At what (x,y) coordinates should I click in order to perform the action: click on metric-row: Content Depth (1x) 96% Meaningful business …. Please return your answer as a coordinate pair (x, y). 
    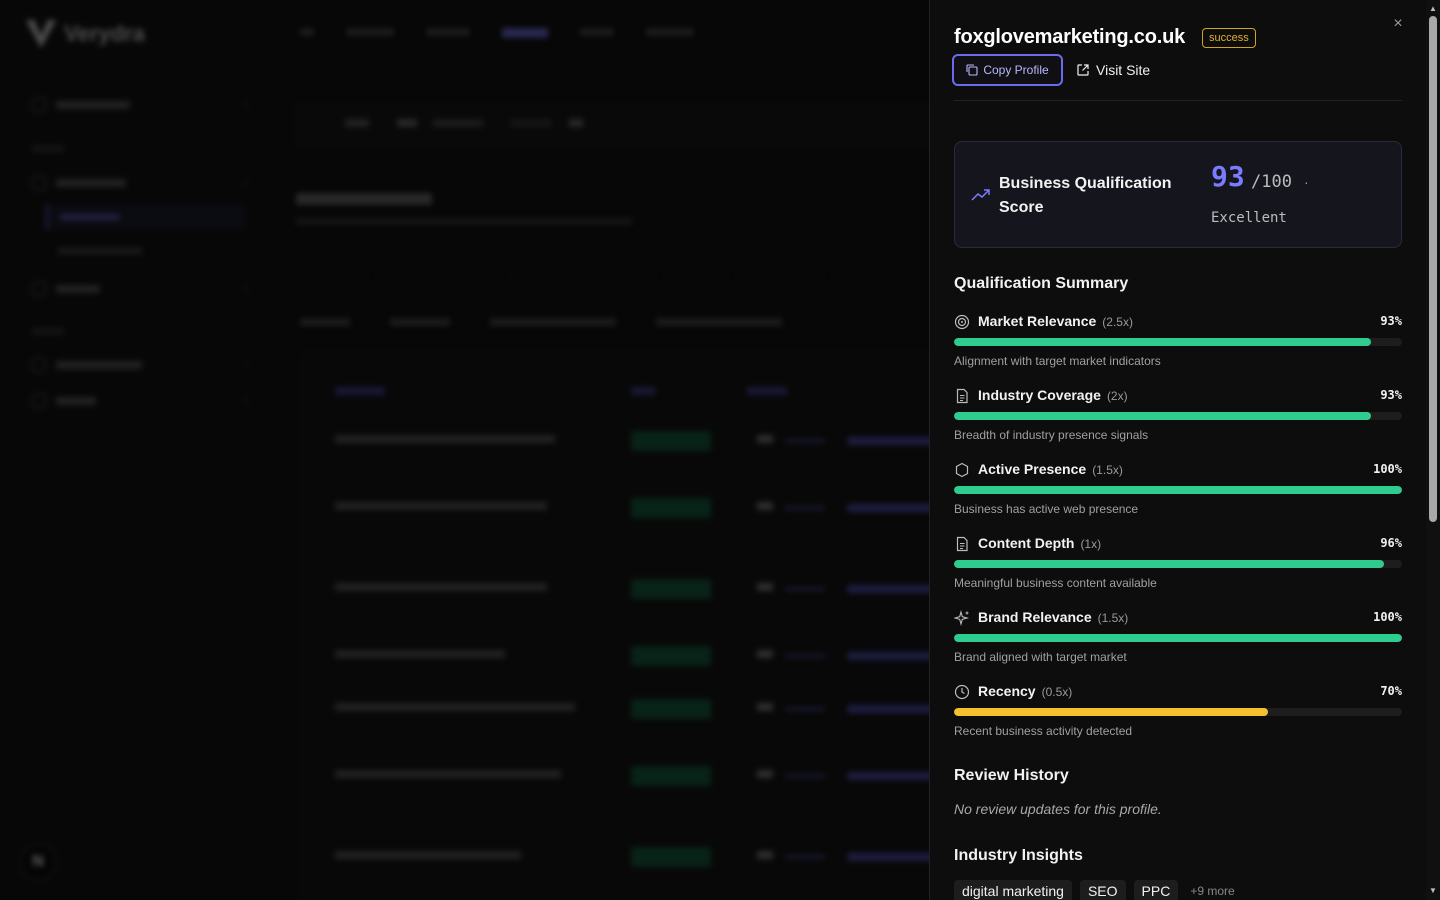
    Looking at the image, I should click on (1178, 567).